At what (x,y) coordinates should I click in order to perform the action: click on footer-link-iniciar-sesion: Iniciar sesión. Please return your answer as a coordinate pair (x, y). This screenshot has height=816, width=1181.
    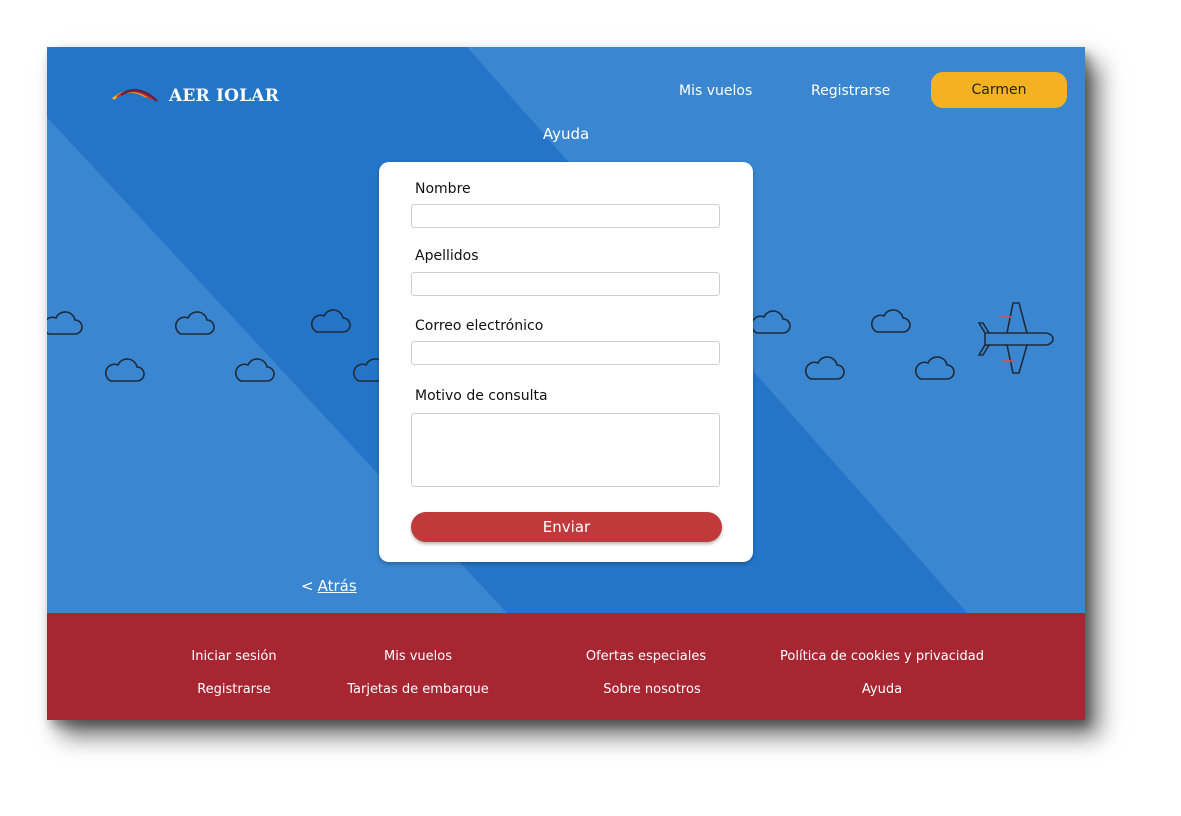
    Looking at the image, I should click on (233, 656).